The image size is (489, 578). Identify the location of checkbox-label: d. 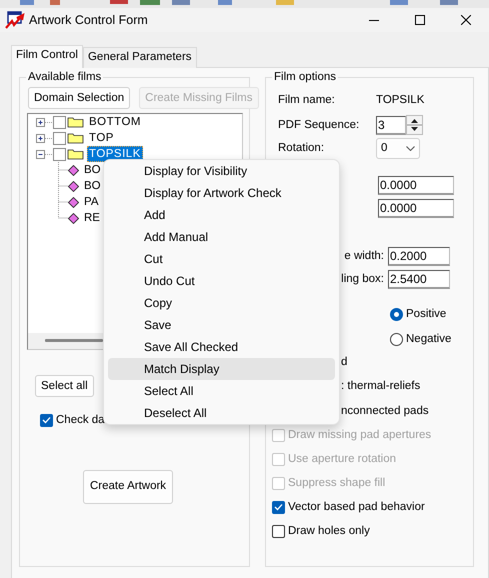
(344, 362).